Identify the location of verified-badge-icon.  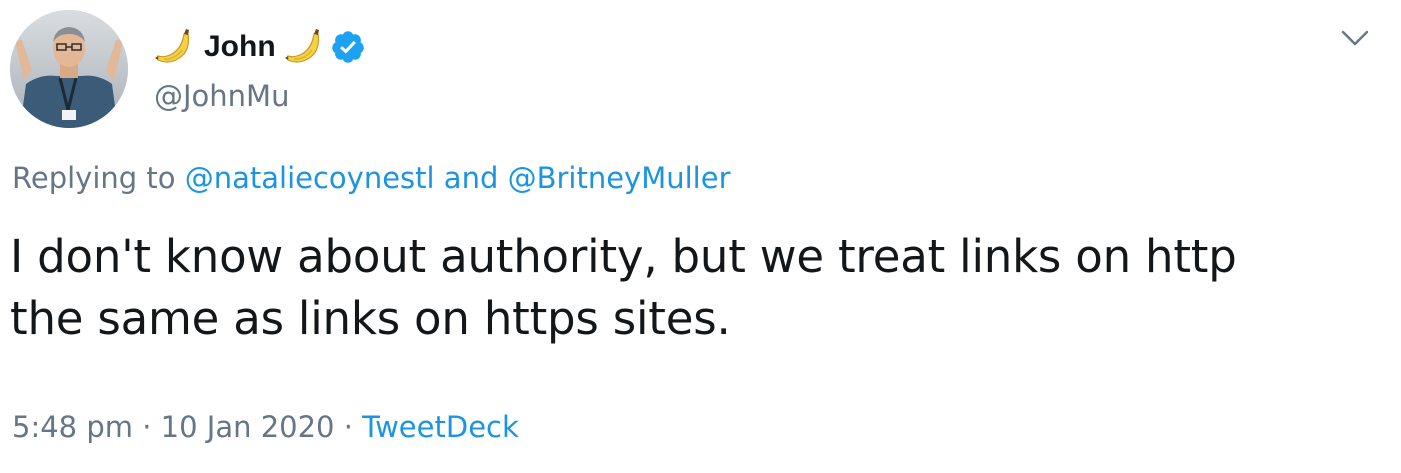
(348, 47).